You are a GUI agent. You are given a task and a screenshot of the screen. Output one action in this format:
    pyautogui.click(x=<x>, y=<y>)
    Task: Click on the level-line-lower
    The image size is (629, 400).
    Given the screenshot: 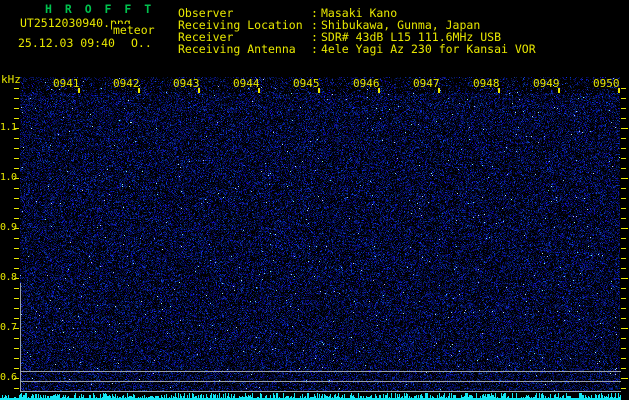 What is the action you would take?
    pyautogui.click(x=320, y=391)
    